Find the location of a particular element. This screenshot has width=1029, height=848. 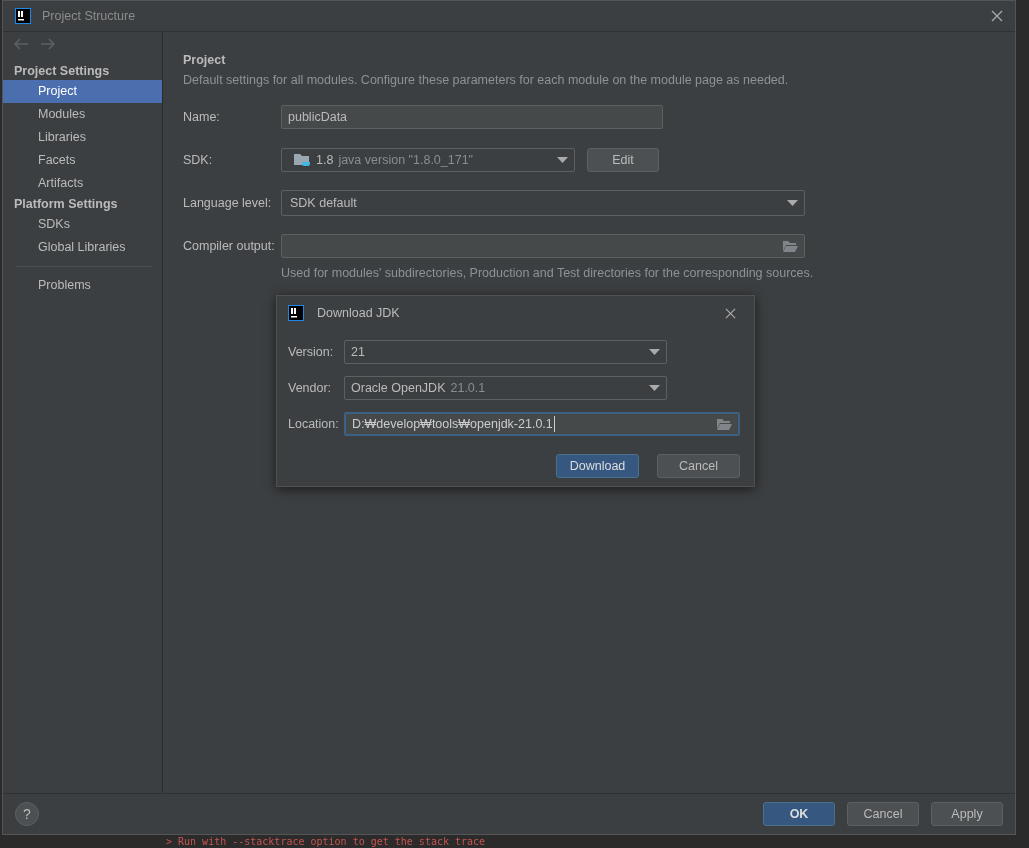

language-level-dropdown: SDK default is located at coordinates (543, 203).